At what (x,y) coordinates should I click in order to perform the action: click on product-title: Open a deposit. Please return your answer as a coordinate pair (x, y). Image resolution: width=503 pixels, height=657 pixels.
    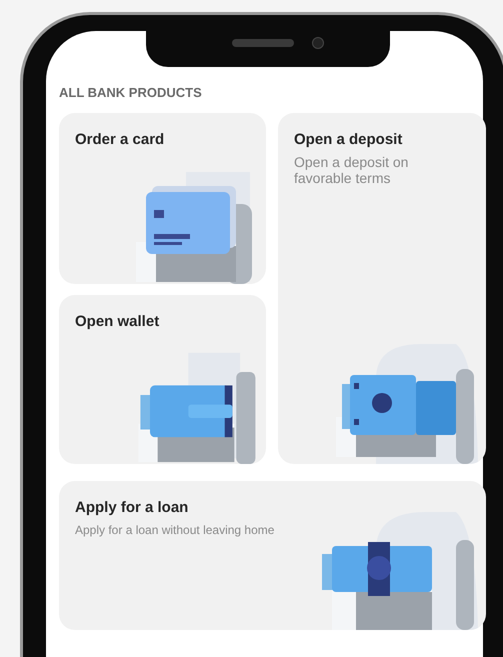
    Looking at the image, I should click on (349, 139).